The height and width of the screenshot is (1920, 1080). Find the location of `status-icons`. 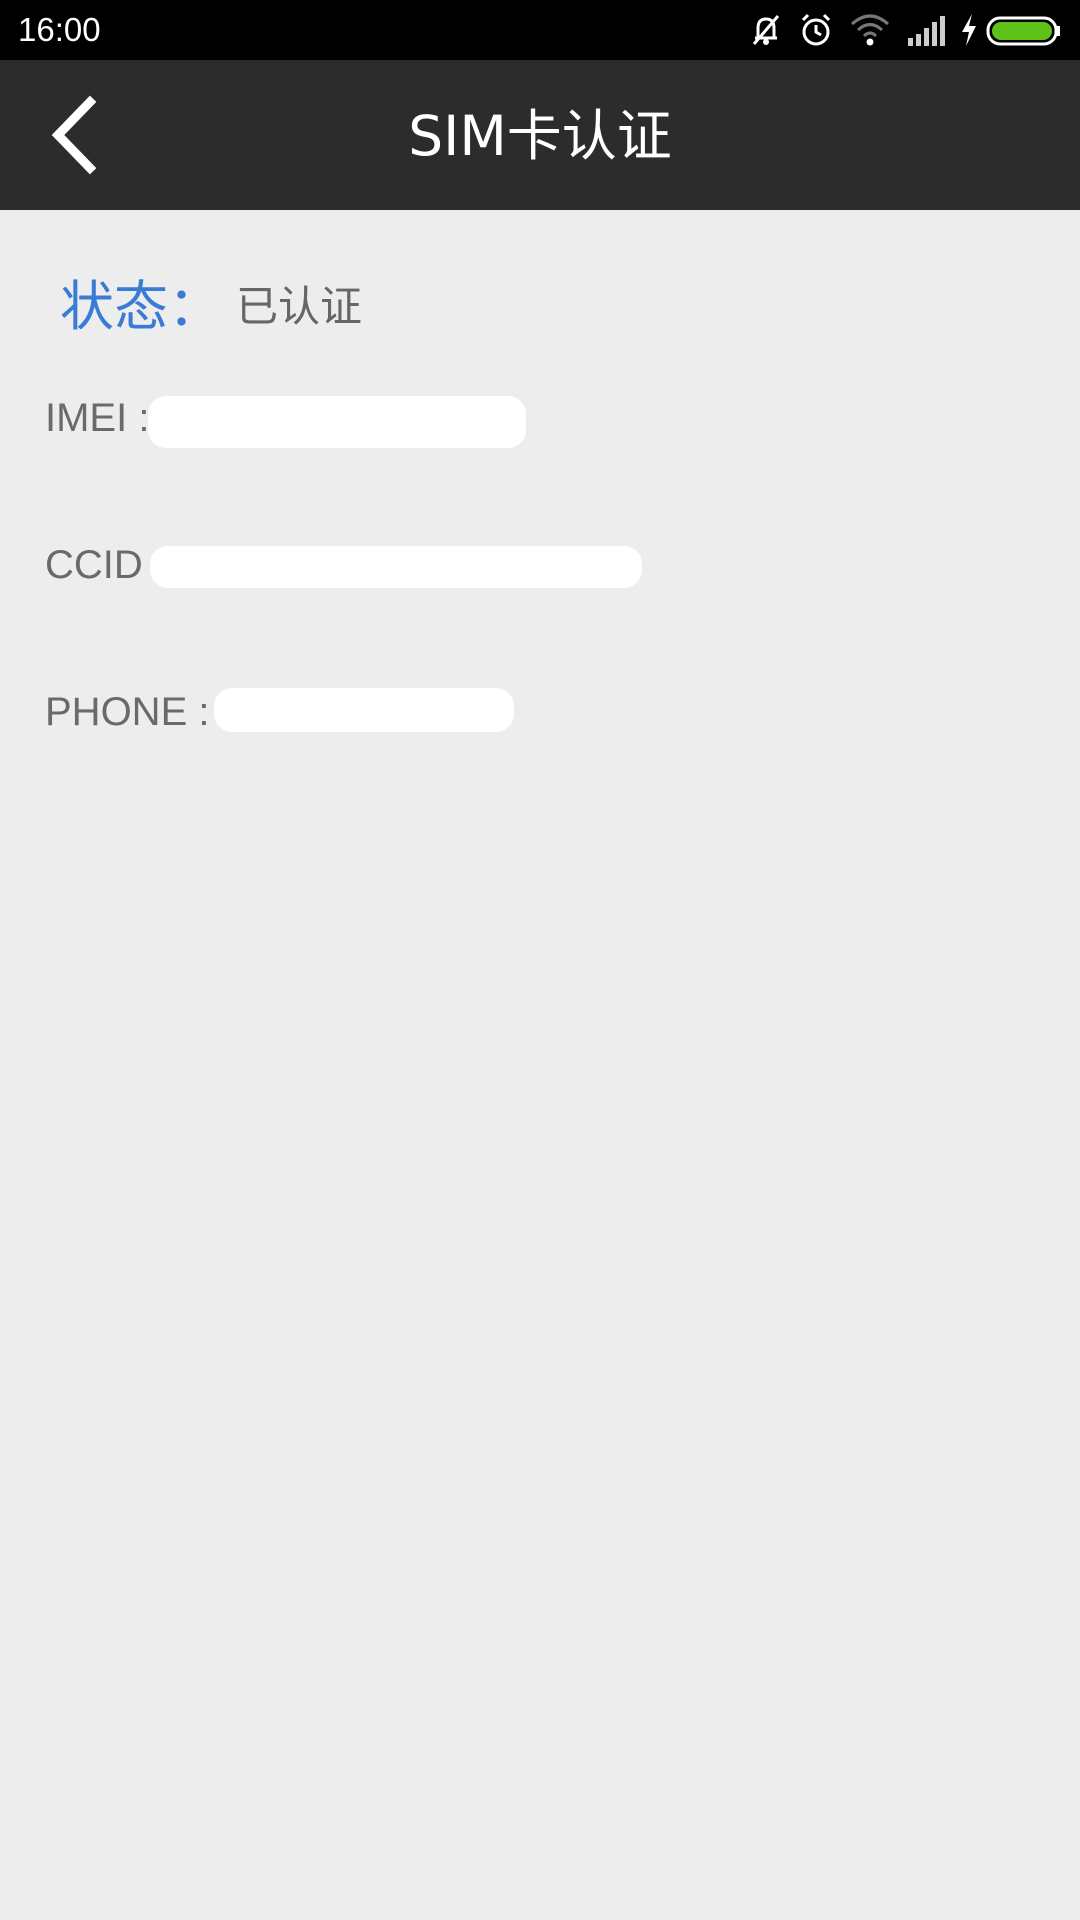

status-icons is located at coordinates (906, 30).